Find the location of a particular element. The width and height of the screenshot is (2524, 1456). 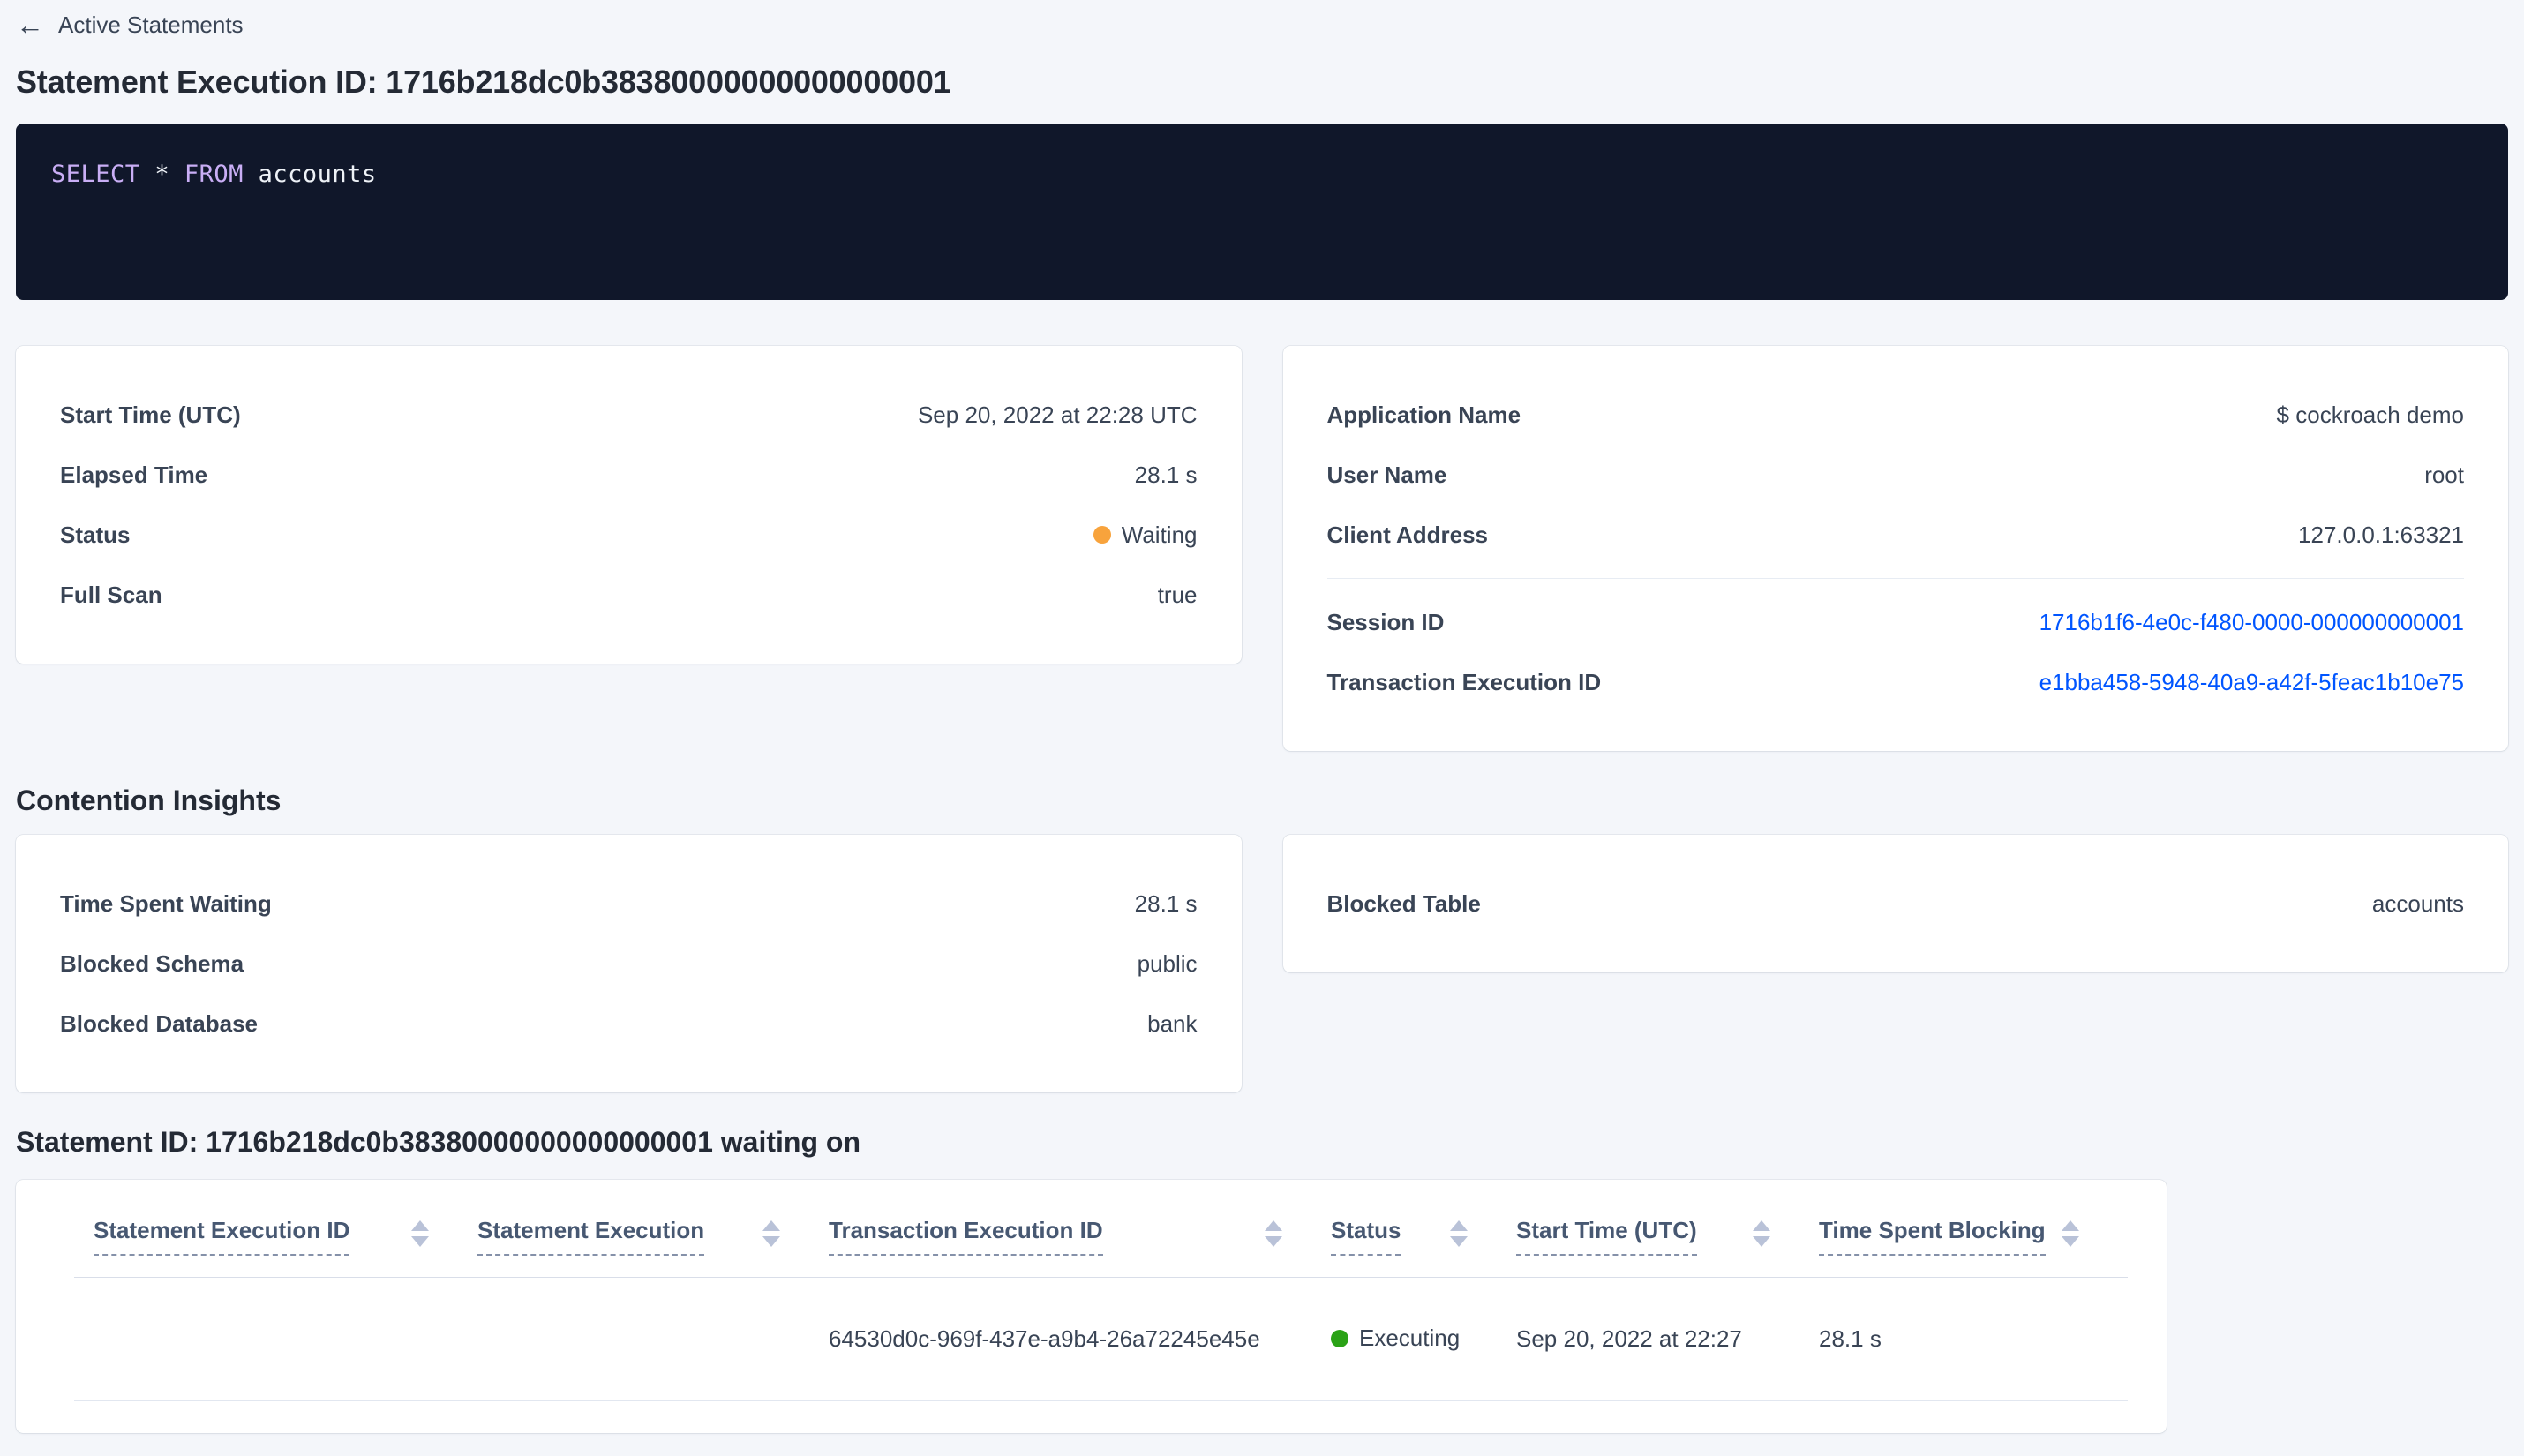

column-header-statement-execution-id: Statement Execution ID is located at coordinates (285, 1236).